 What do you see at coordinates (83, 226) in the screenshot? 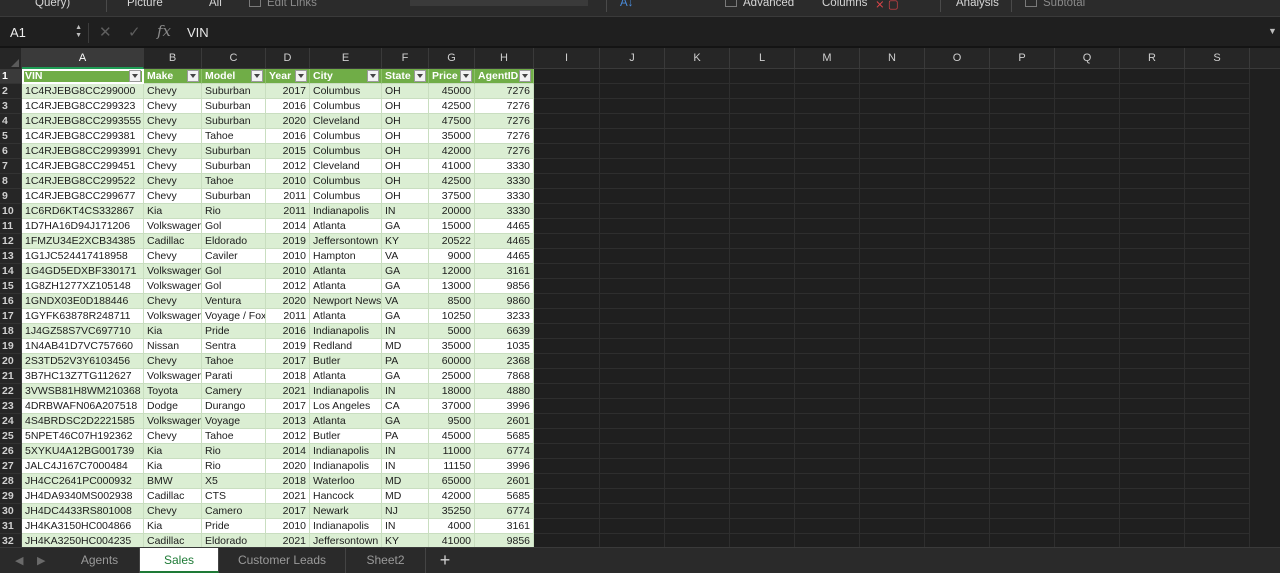
I see `cell-vin: 1D7HA16D94J171206` at bounding box center [83, 226].